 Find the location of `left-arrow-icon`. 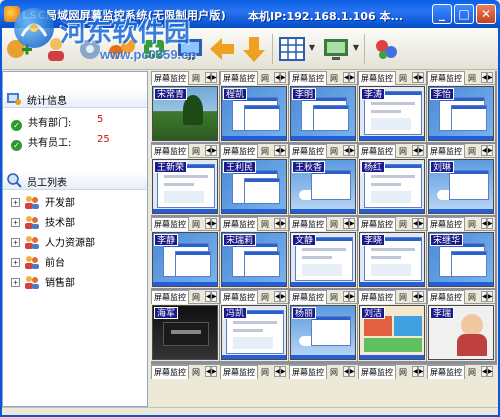

left-arrow-icon is located at coordinates (222, 49).